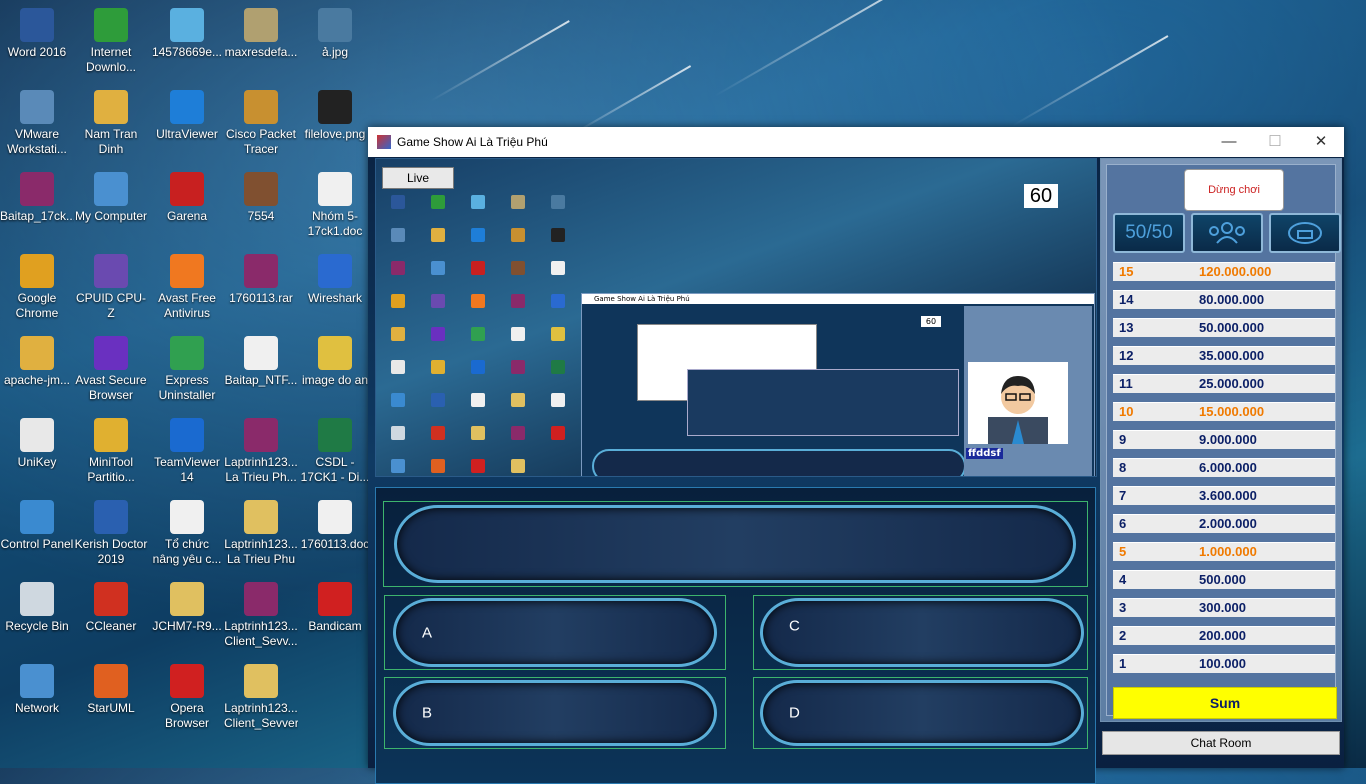 This screenshot has width=1366, height=784. I want to click on desktop-icon: image do an, so click(335, 362).